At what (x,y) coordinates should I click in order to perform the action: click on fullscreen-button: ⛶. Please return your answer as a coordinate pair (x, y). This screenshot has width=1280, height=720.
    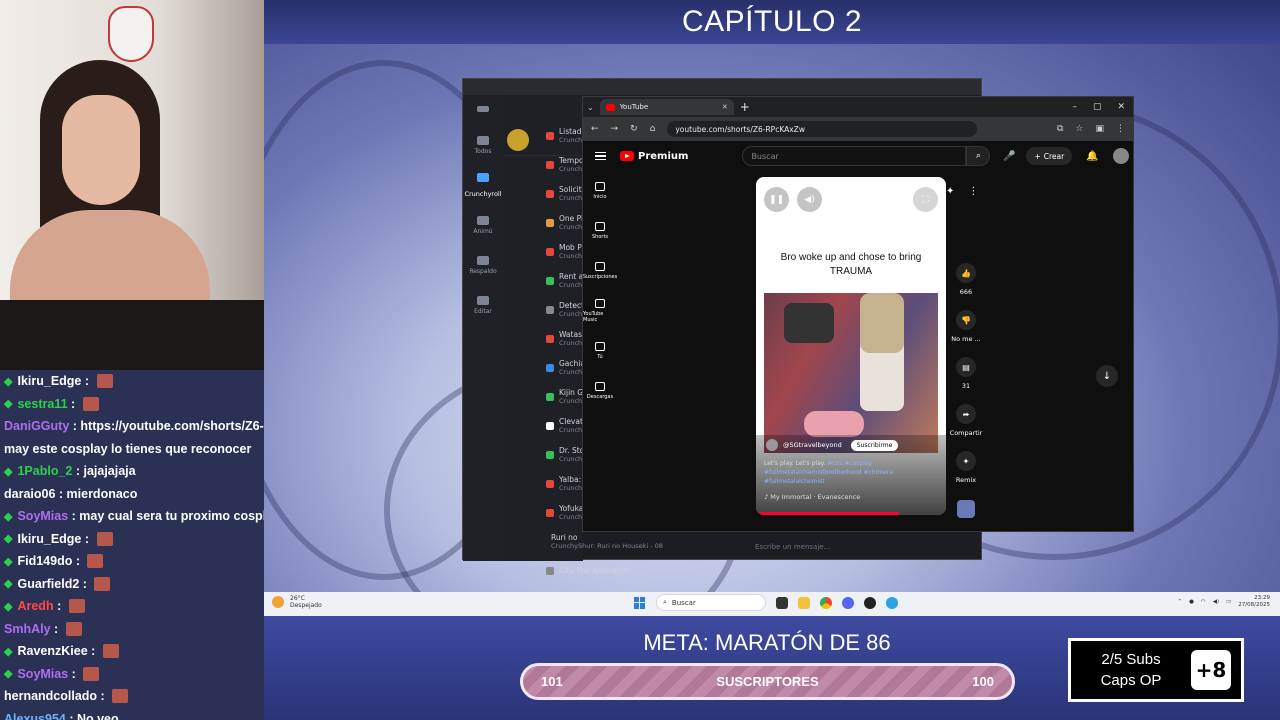
    Looking at the image, I should click on (925, 199).